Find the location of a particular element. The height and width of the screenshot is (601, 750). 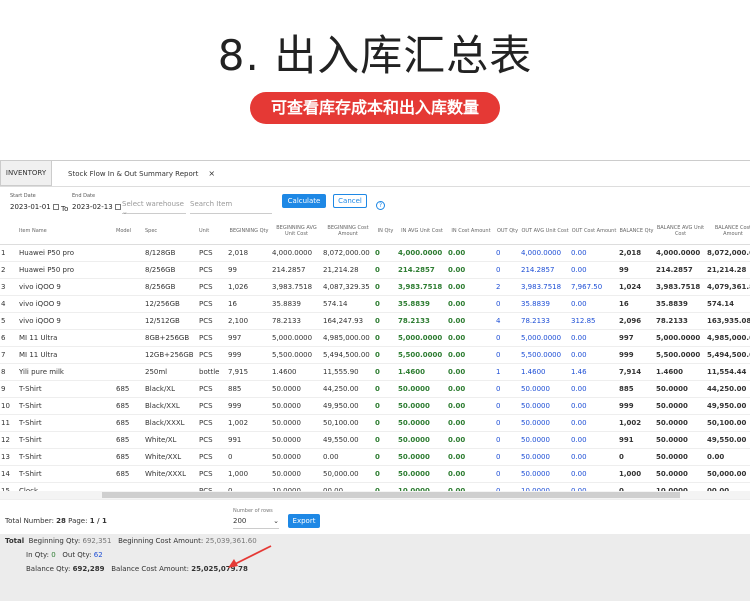

table-cell: 5,494,500.00 is located at coordinates (348, 355).